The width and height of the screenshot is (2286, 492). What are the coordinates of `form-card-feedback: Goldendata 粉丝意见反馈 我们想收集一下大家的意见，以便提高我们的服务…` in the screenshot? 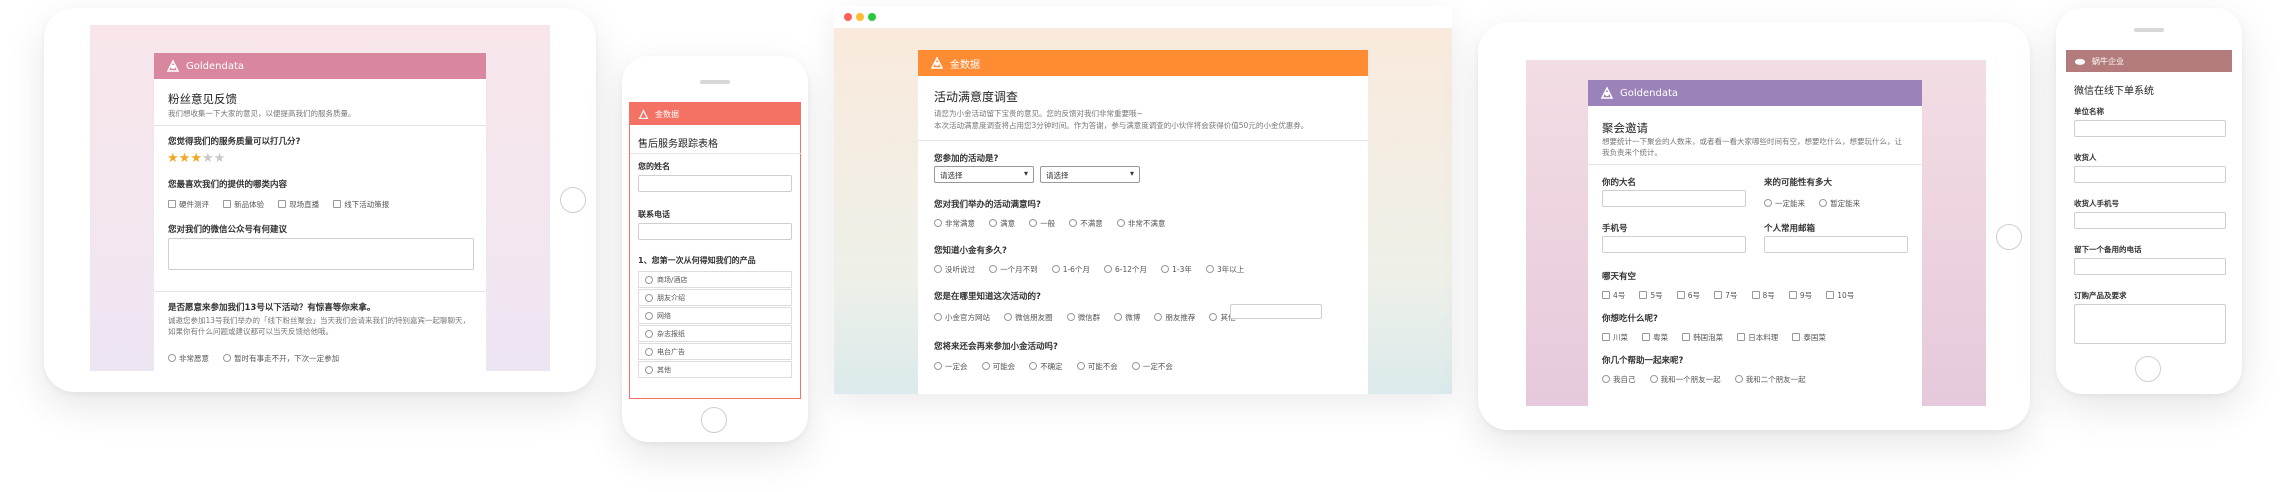 It's located at (320, 212).